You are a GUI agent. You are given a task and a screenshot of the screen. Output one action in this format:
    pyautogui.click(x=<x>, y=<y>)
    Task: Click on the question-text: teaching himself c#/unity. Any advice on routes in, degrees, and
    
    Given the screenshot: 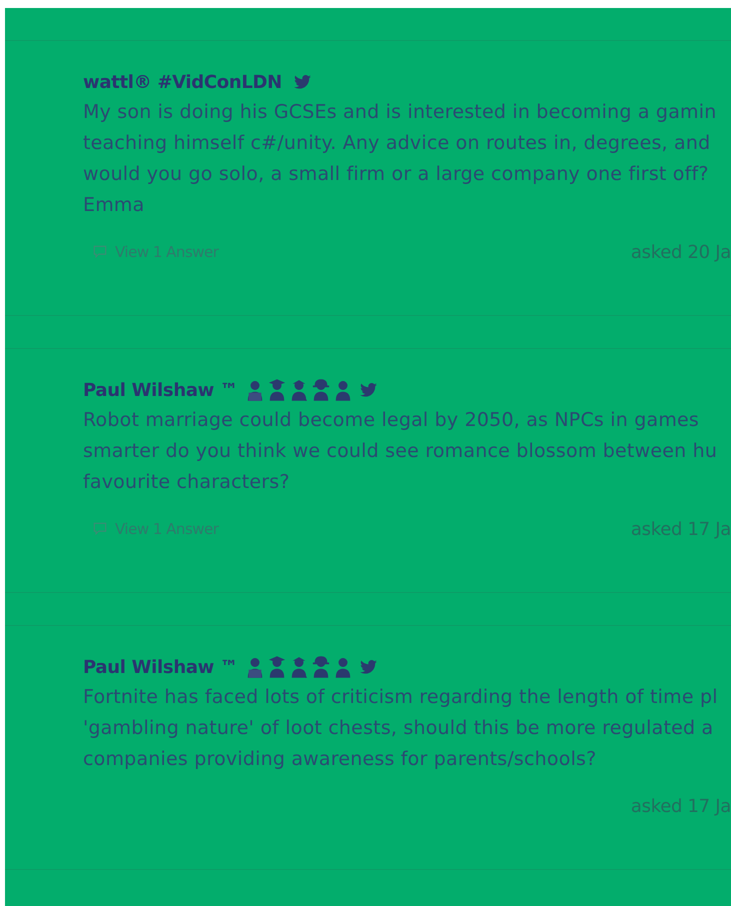 What is the action you would take?
    pyautogui.click(x=397, y=143)
    